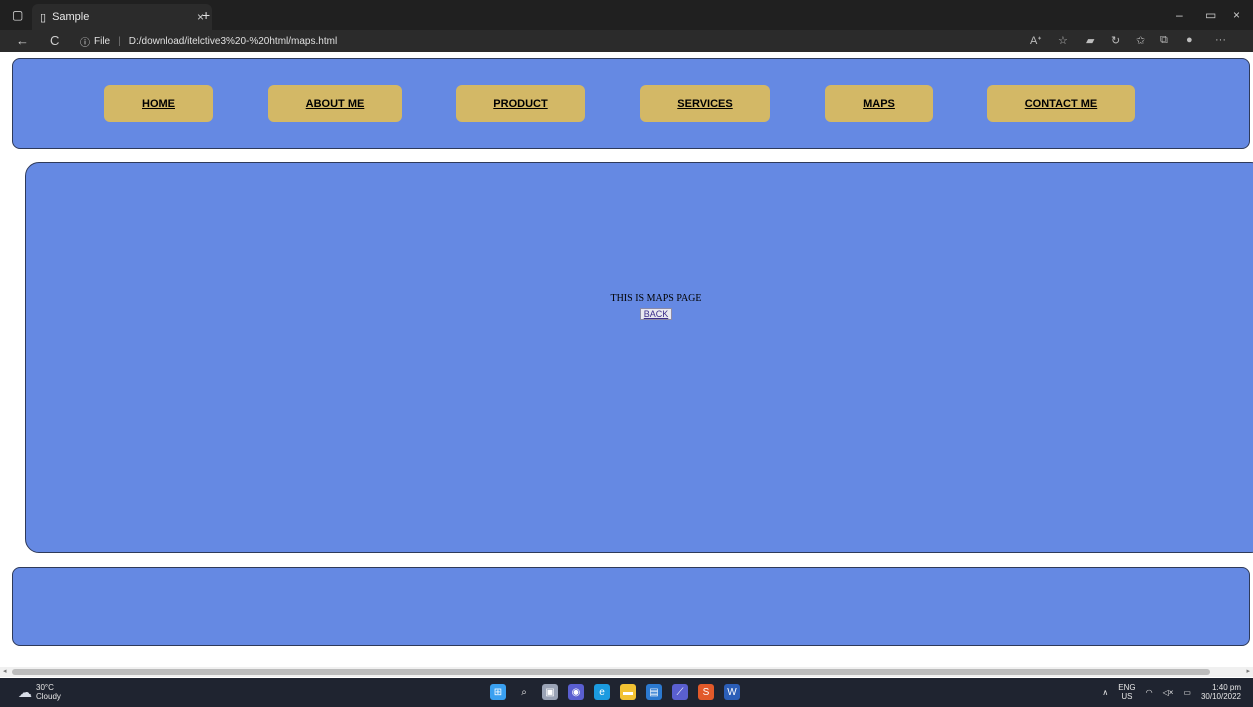  What do you see at coordinates (17, 15) in the screenshot?
I see `tab-actions-icon: ▢` at bounding box center [17, 15].